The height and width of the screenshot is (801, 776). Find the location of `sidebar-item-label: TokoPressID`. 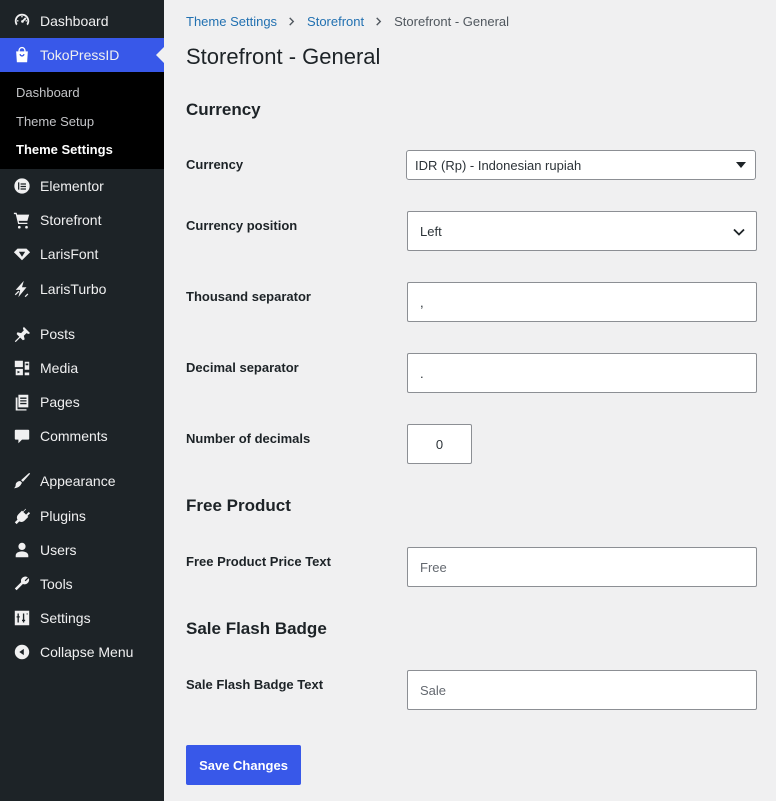

sidebar-item-label: TokoPressID is located at coordinates (80, 55).